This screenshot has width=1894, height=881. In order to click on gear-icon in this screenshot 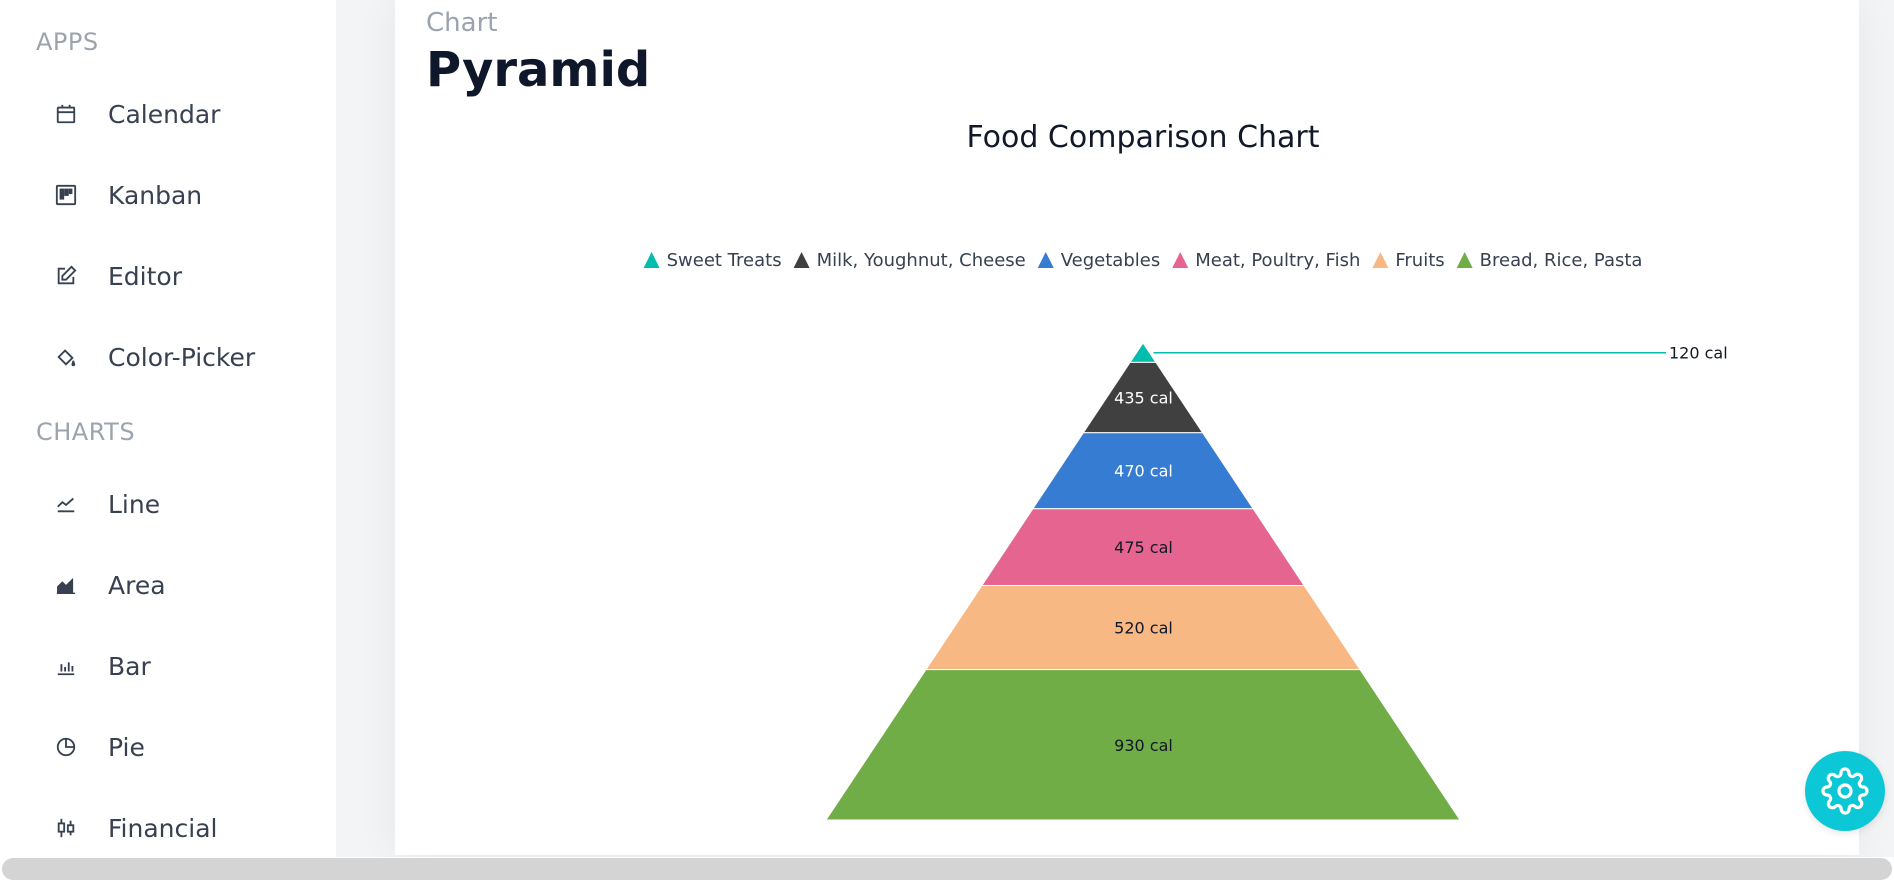, I will do `click(1845, 791)`.